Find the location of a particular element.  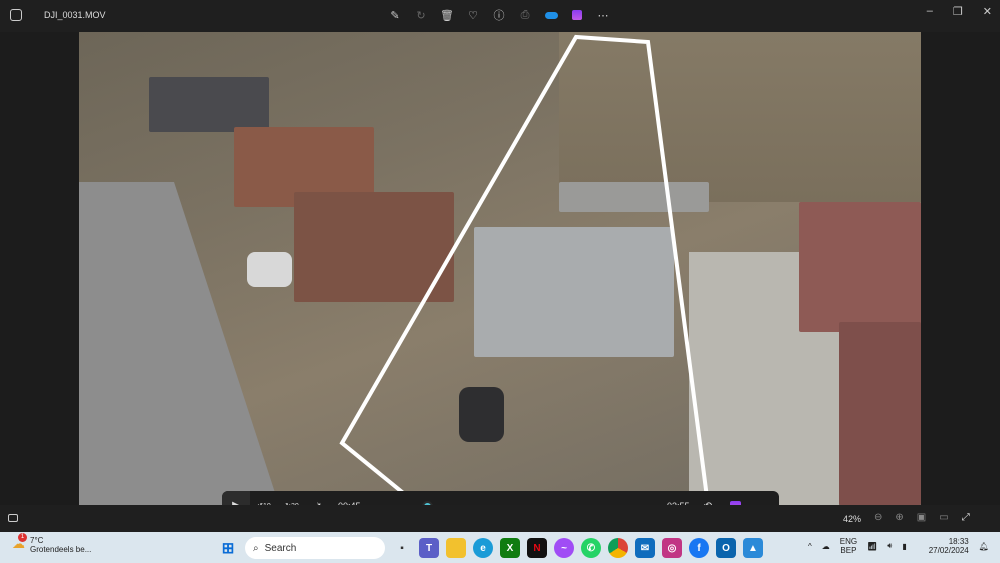

netflix-icon: N is located at coordinates (537, 548).